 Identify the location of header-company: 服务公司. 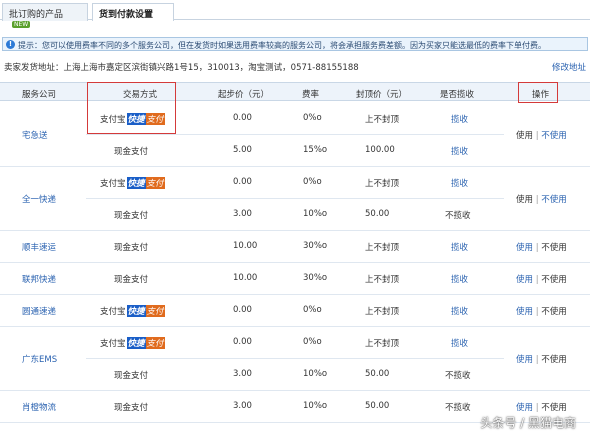
(39, 95).